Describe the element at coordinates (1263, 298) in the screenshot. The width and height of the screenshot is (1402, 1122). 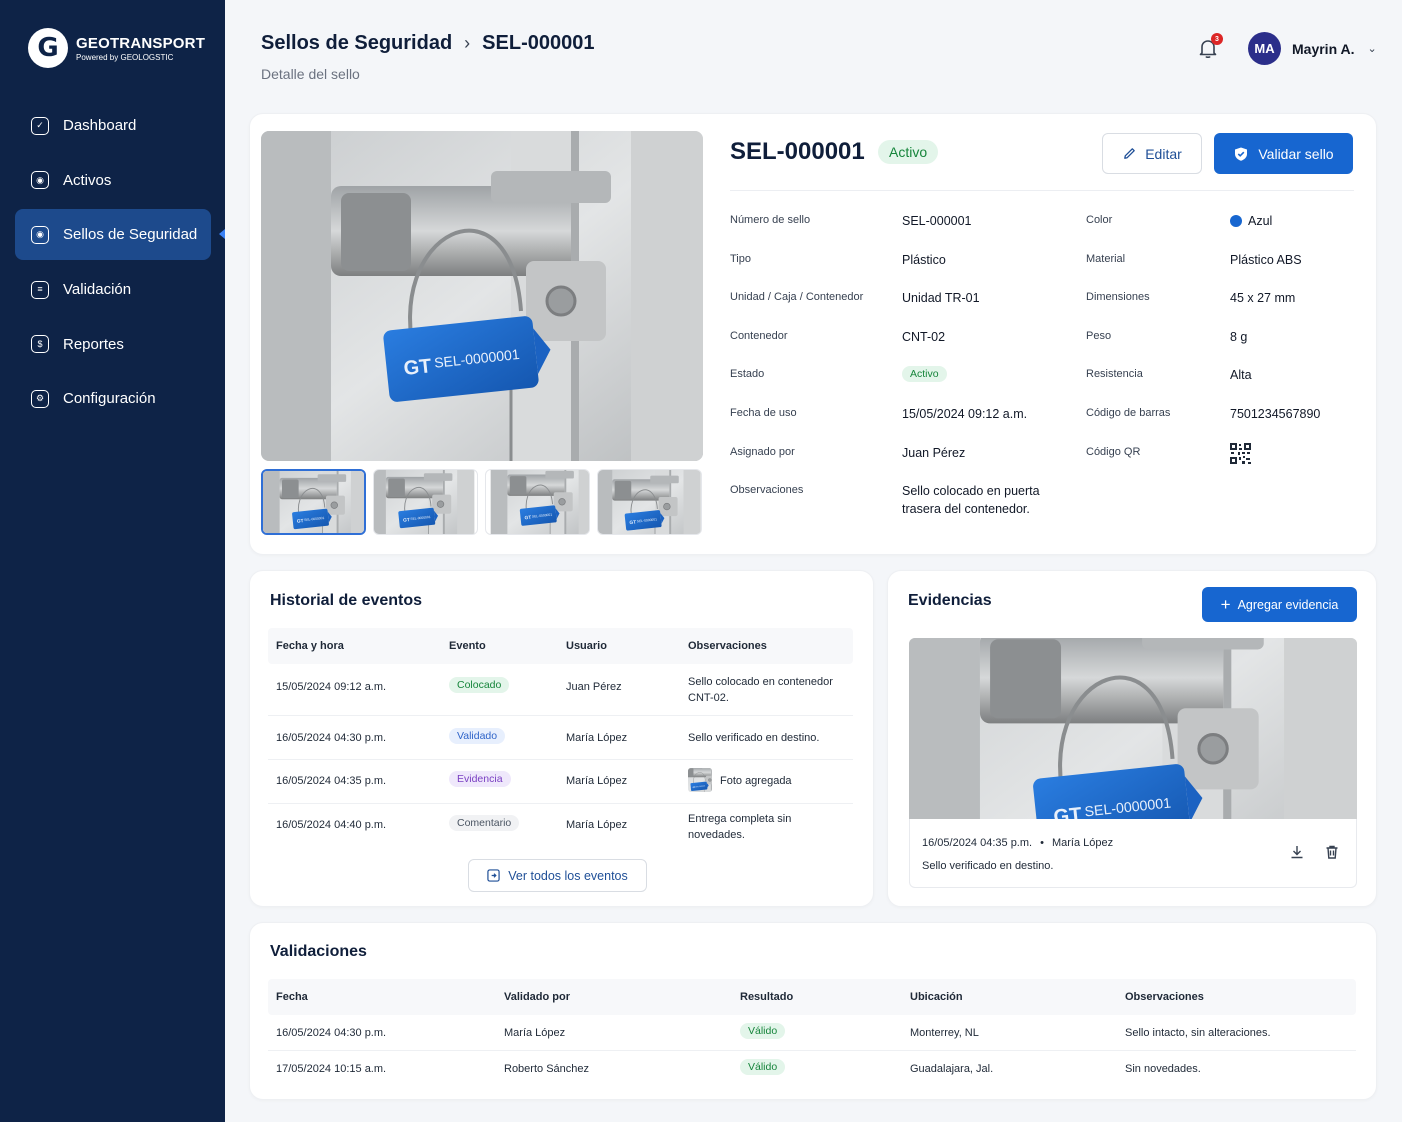
I see `field-value-dimensions: 45 x 27 mm` at that location.